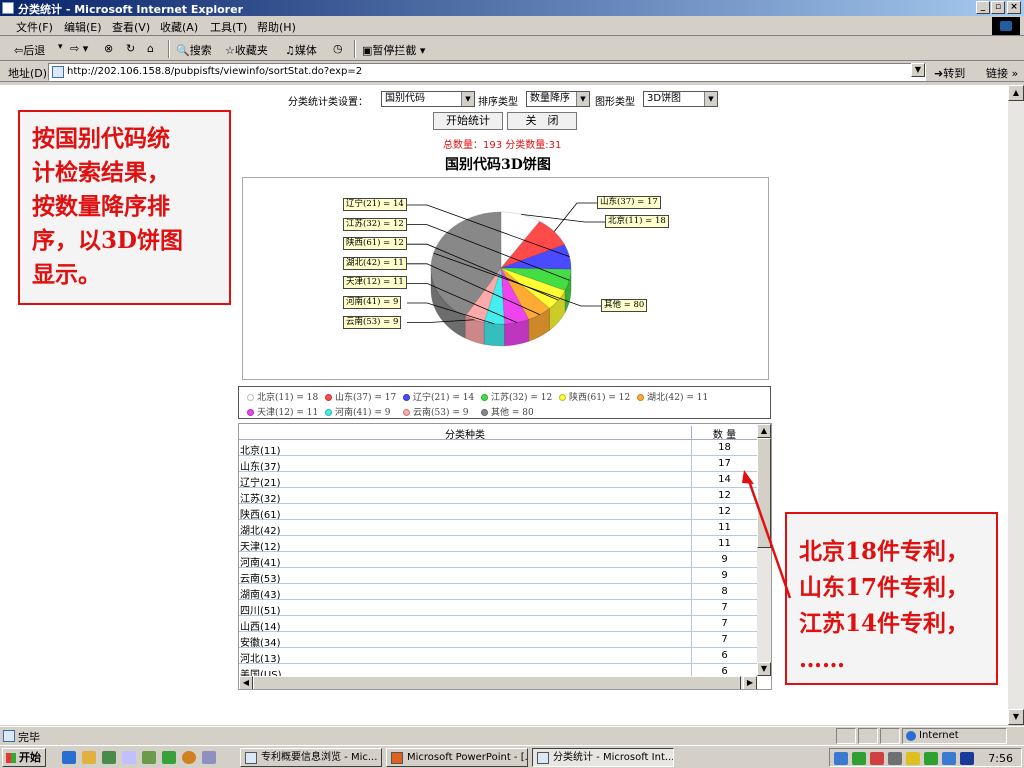 The image size is (1024, 768). I want to click on legend-item: 天津(12) = 11, so click(282, 411).